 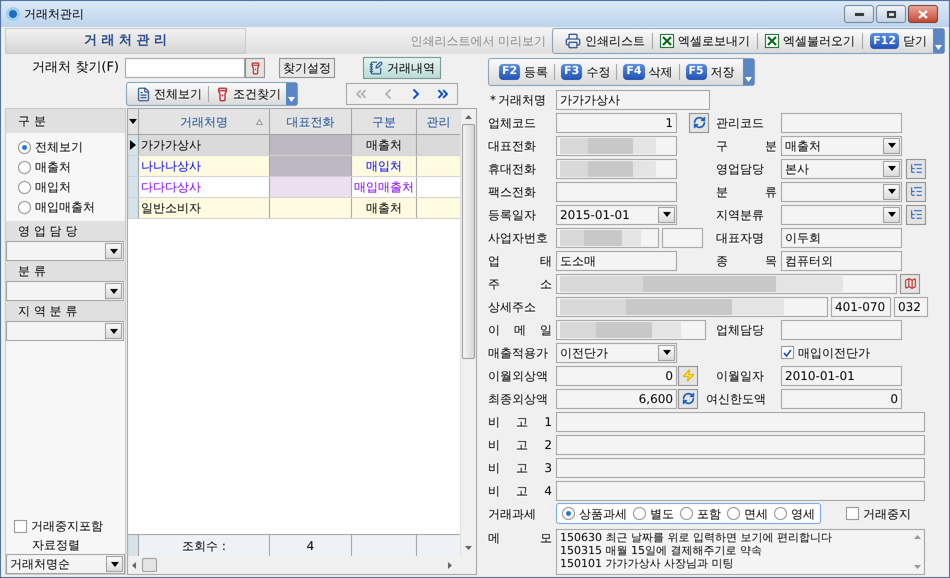 I want to click on input-field: 1, so click(x=616, y=122).